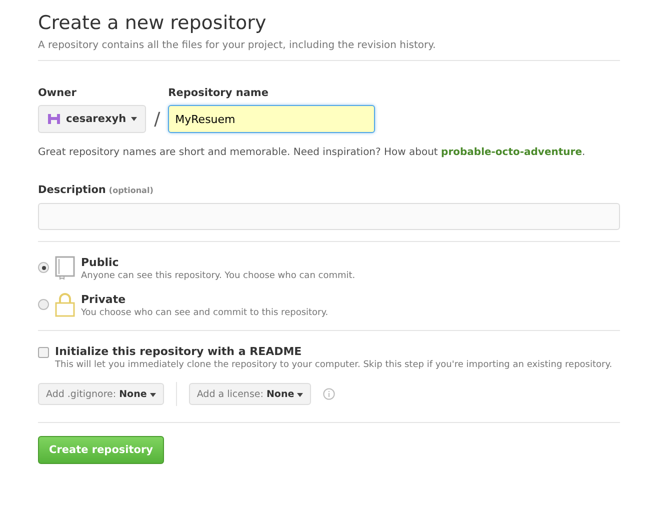 This screenshot has width=647, height=505. Describe the element at coordinates (153, 23) in the screenshot. I see `page-title: Create a new repository` at that location.